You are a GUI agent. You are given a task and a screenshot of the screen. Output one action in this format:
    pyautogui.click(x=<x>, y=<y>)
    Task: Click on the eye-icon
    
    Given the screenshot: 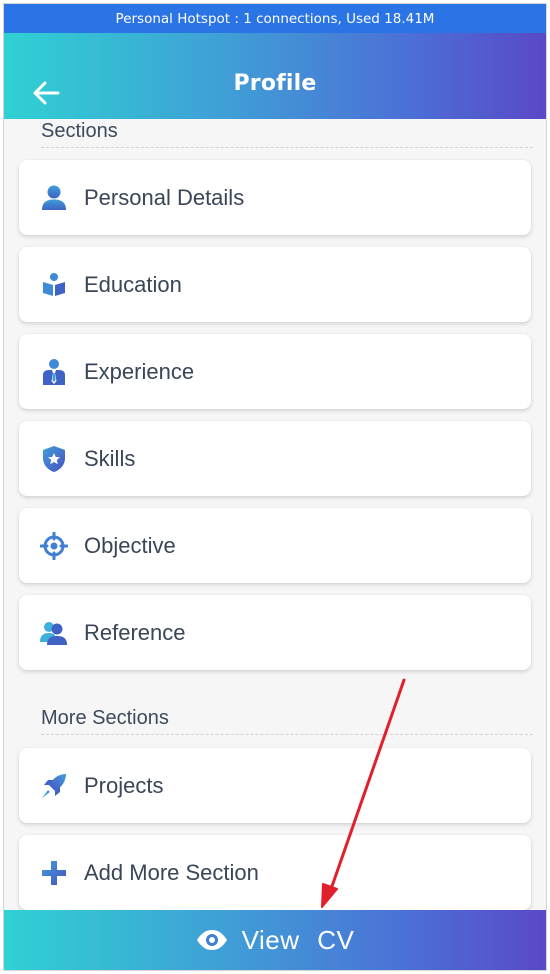 What is the action you would take?
    pyautogui.click(x=212, y=940)
    